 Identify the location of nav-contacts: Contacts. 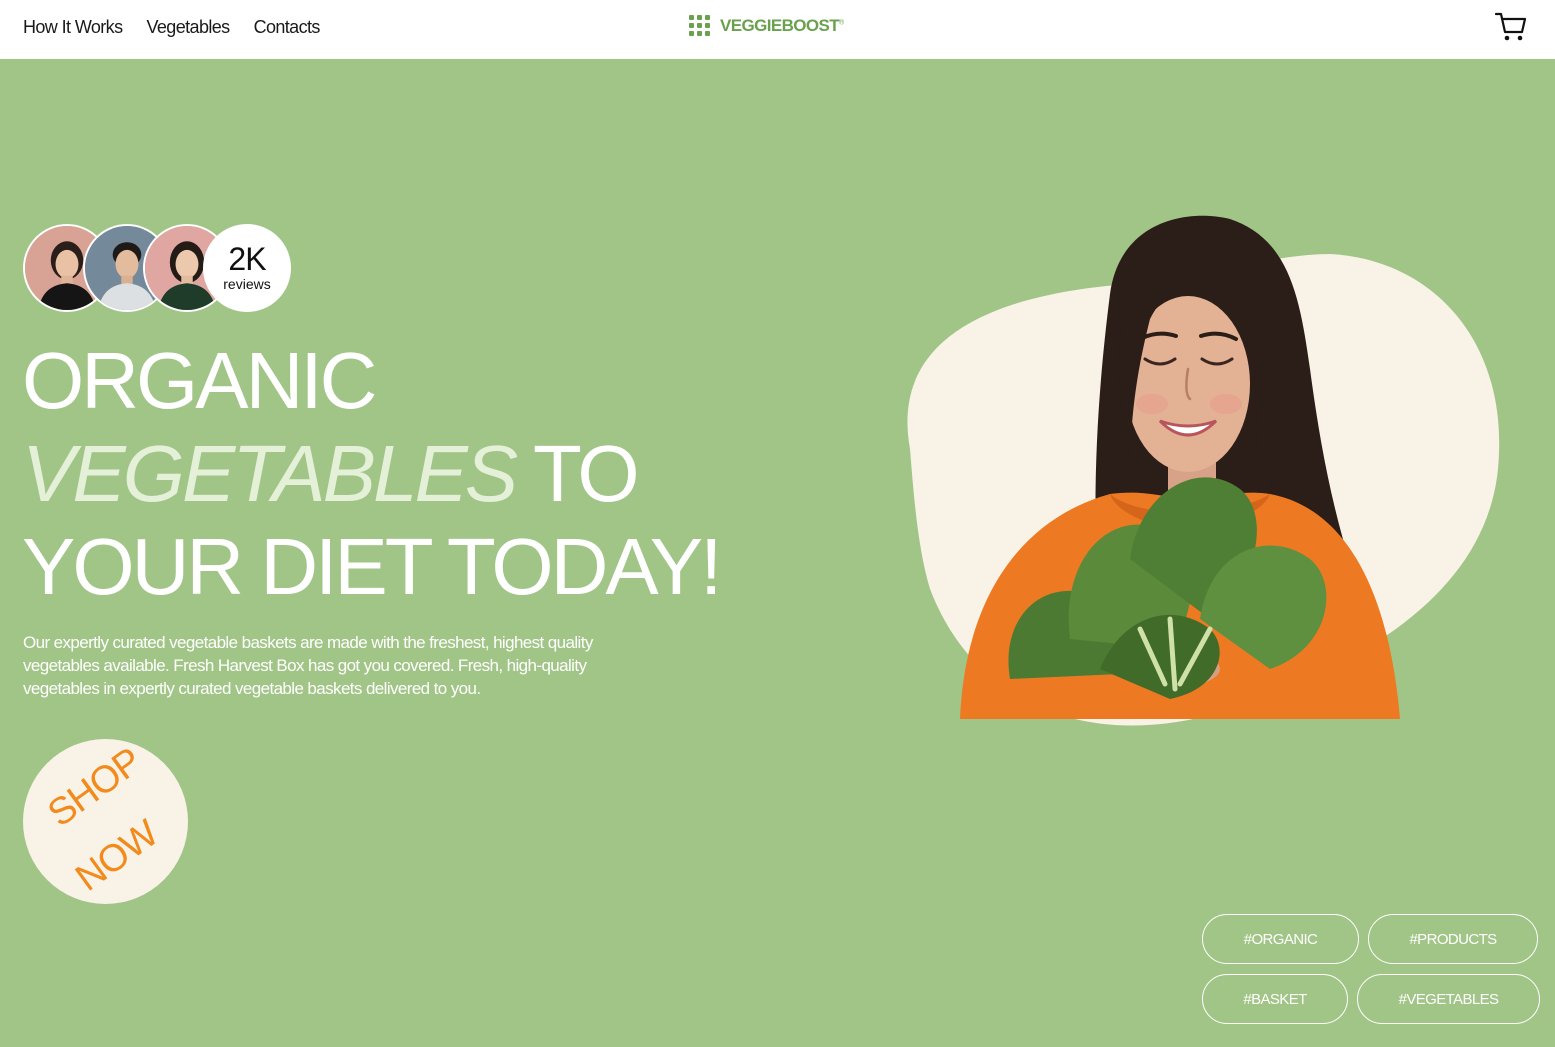
(287, 27).